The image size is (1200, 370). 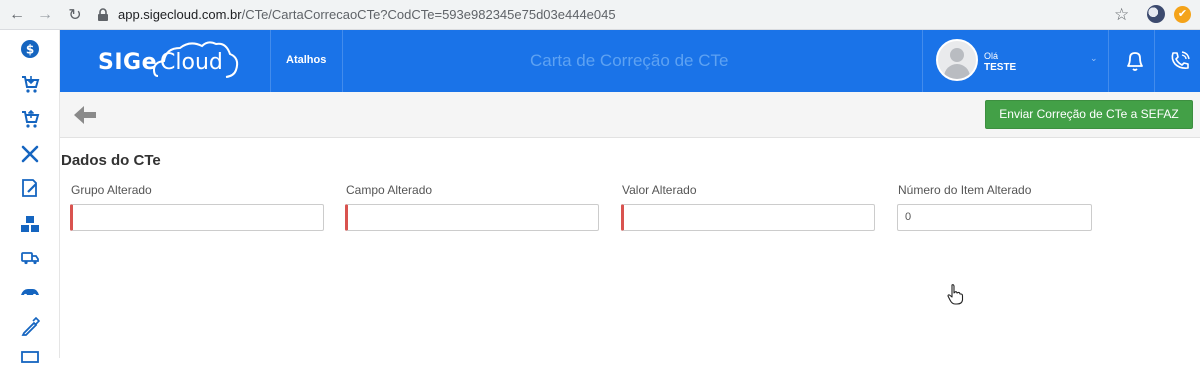 I want to click on sigecloud-logo: SIGe Cloud, so click(x=168, y=60).